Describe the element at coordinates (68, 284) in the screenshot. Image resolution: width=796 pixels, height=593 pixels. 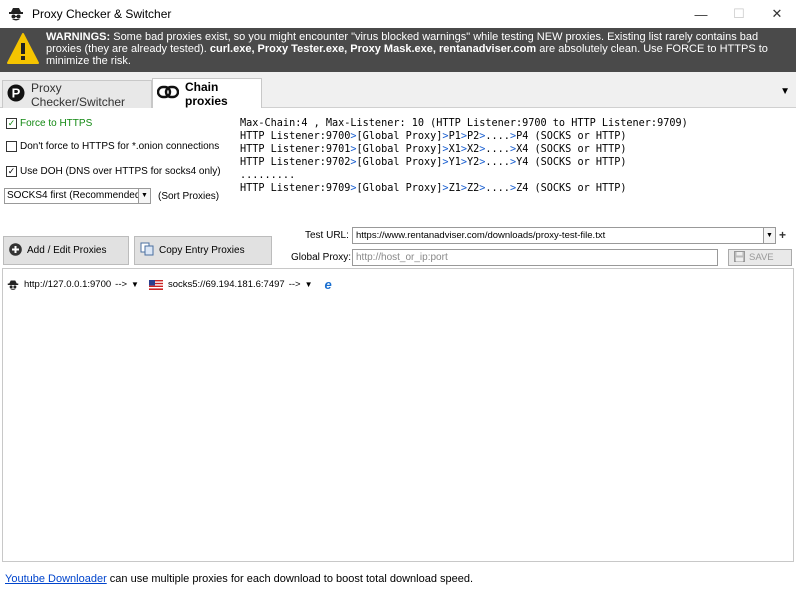
I see `chain-listener: http://127.0.0.1:9700` at that location.